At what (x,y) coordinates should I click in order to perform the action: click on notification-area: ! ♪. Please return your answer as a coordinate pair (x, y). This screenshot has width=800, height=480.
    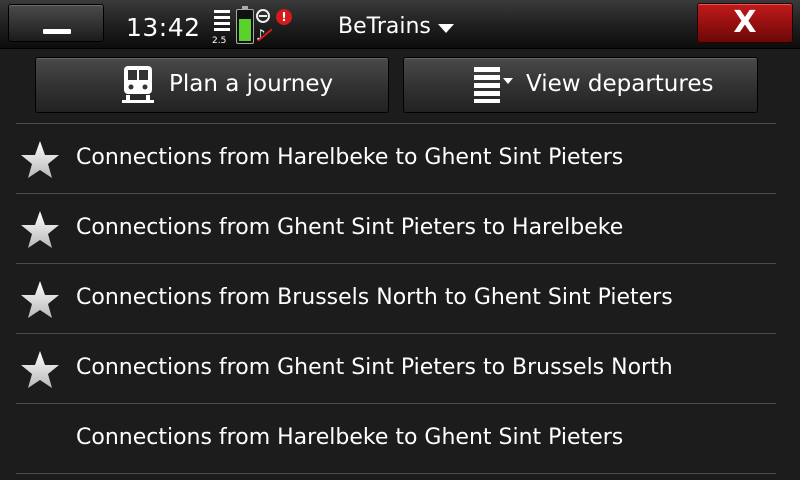
    Looking at the image, I should click on (276, 27).